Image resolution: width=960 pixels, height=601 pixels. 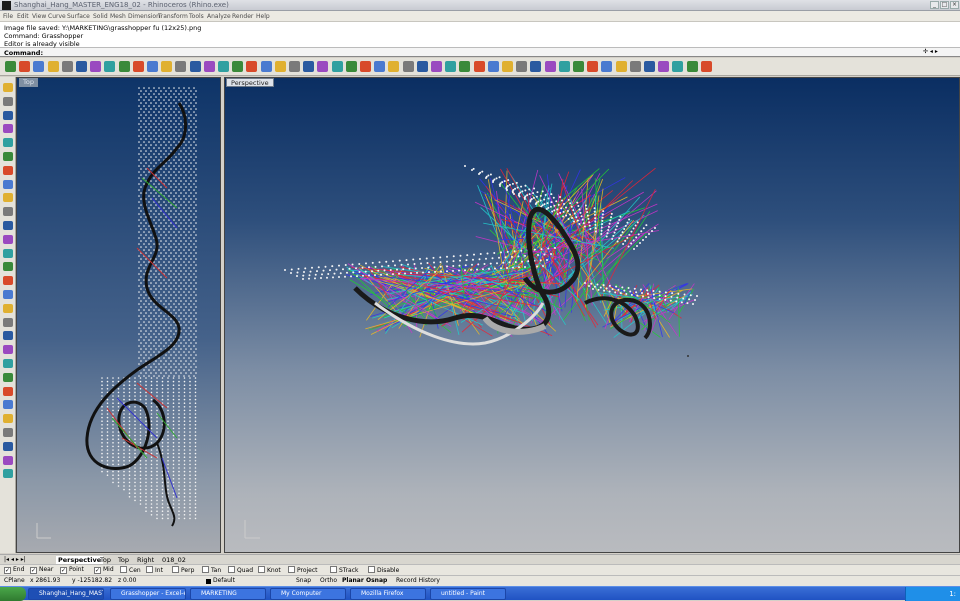 I want to click on hatch-icon, so click(x=8, y=473).